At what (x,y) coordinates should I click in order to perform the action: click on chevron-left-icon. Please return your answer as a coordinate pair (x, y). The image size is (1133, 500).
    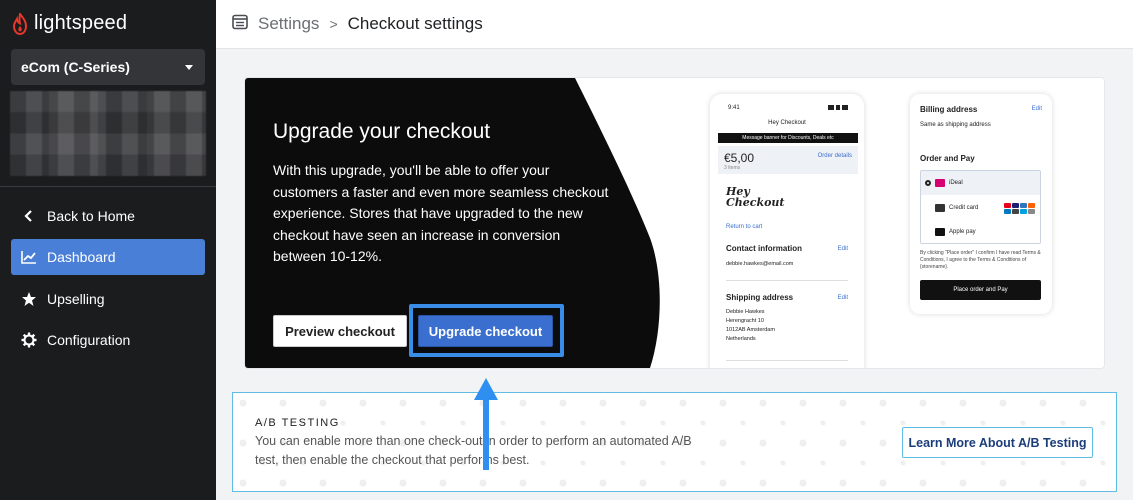
    Looking at the image, I should click on (29, 216).